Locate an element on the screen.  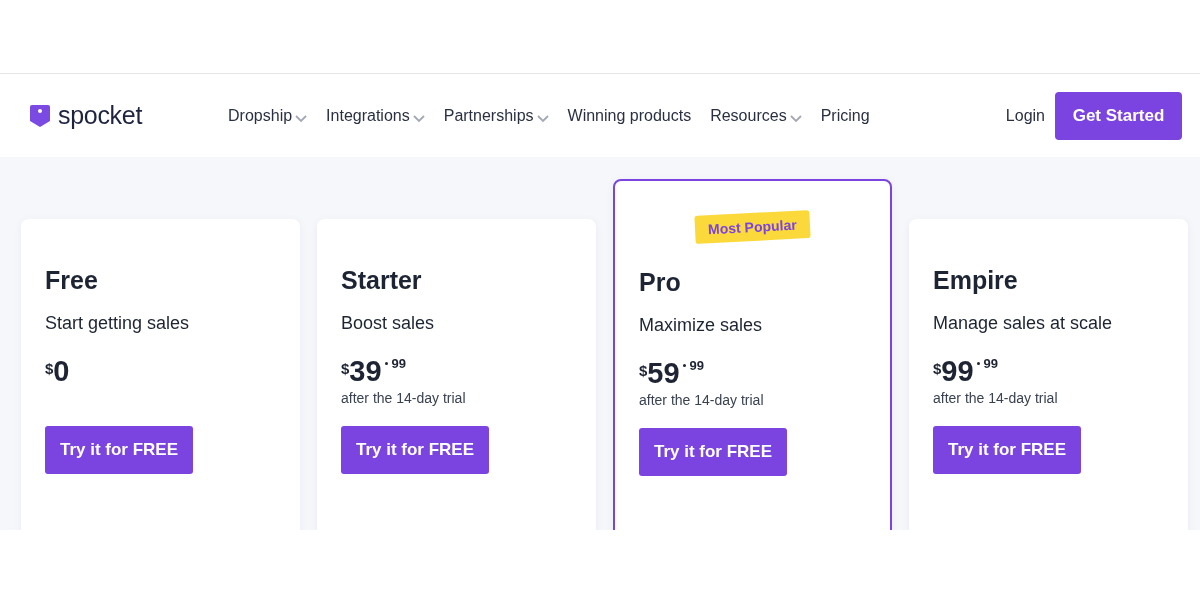
price-amount: 99 is located at coordinates (957, 371).